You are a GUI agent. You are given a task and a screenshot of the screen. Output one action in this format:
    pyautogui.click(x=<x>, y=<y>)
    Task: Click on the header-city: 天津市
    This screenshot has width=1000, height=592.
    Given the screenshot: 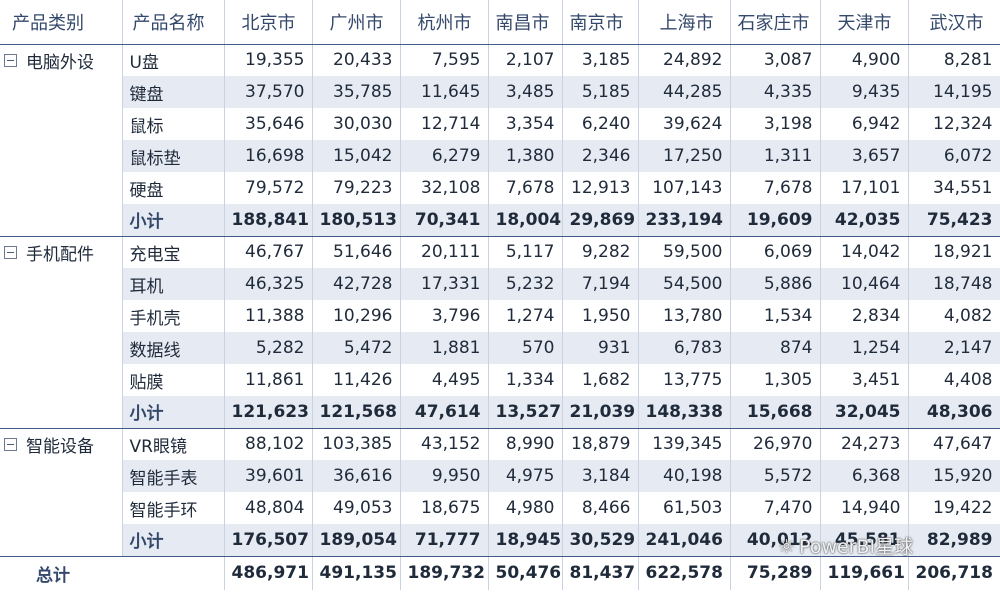 What is the action you would take?
    pyautogui.click(x=864, y=22)
    